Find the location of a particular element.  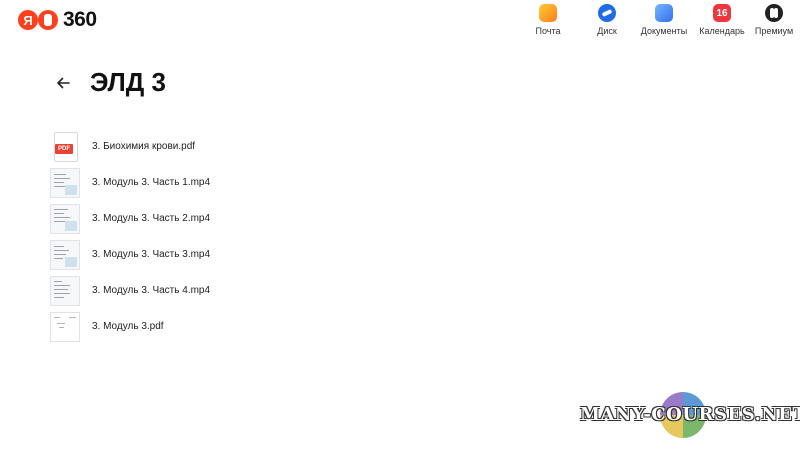

file-name: 3. Биохимия крови.pdf is located at coordinates (144, 146).